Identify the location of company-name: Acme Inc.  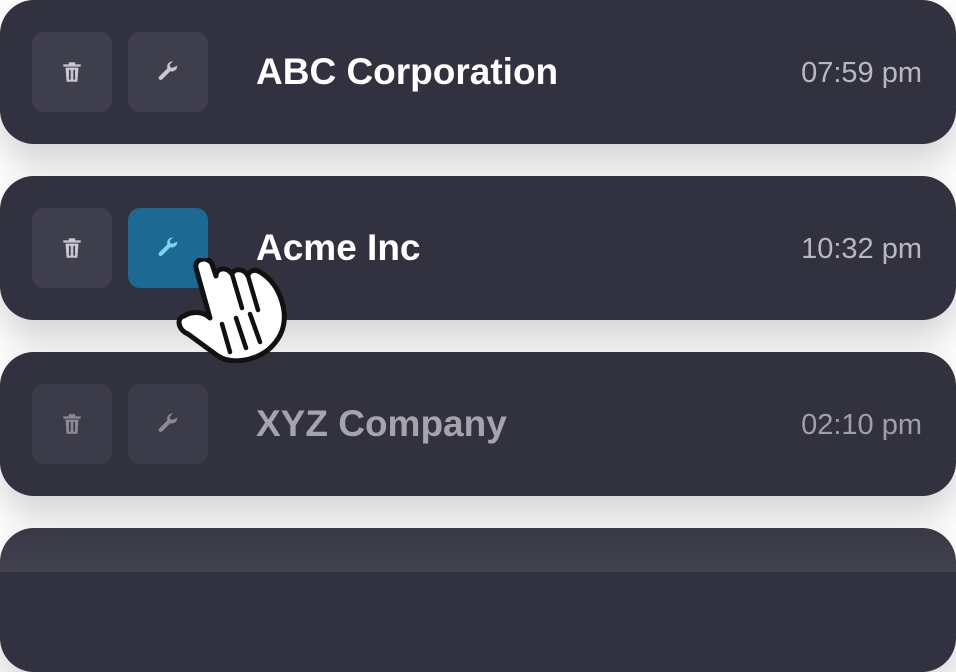
(338, 247).